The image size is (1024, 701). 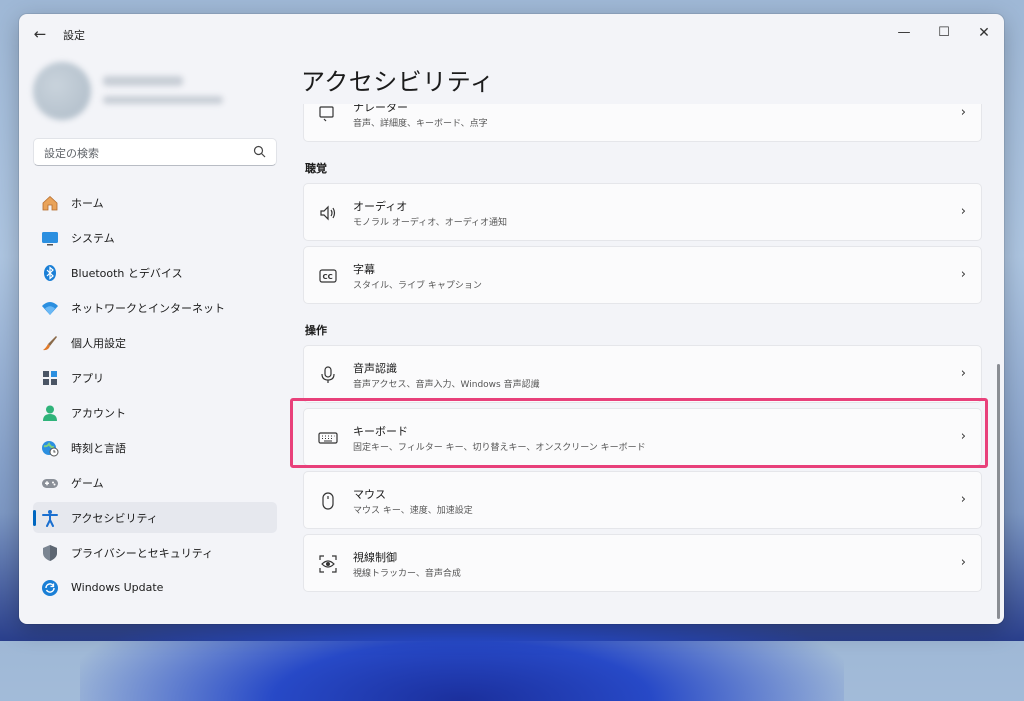 I want to click on speaker-icon, so click(x=328, y=213).